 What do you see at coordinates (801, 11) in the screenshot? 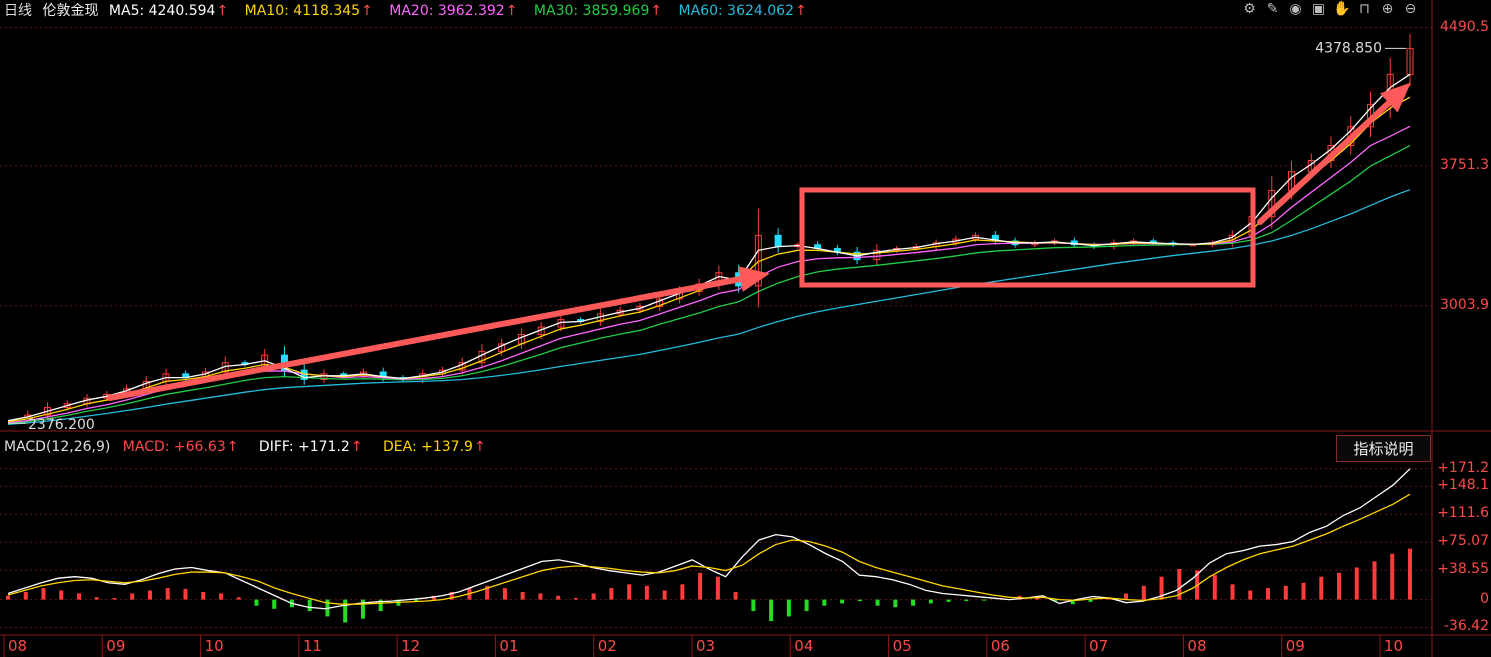
I see `ma60-arrow-icon: ↑` at bounding box center [801, 11].